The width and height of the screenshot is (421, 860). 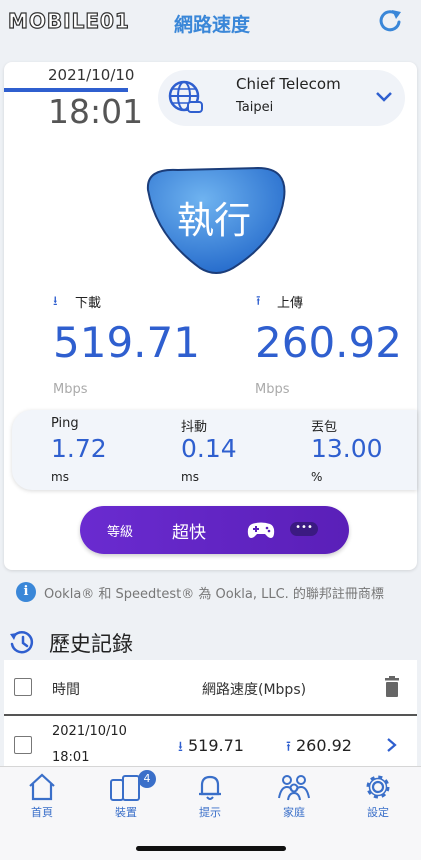 What do you see at coordinates (261, 530) in the screenshot?
I see `gamepad-icon` at bounding box center [261, 530].